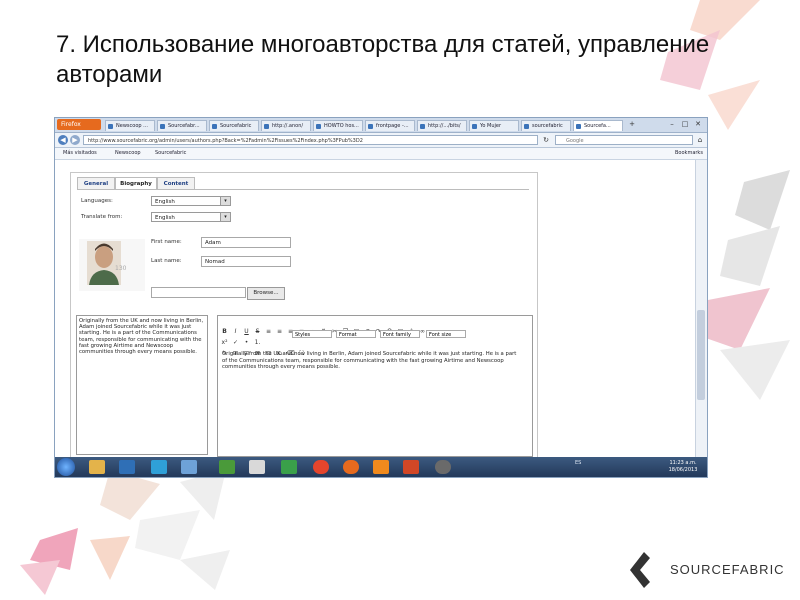 The width and height of the screenshot is (800, 600). Describe the element at coordinates (80, 153) in the screenshot. I see `bookmark-item: Más visitados` at that location.